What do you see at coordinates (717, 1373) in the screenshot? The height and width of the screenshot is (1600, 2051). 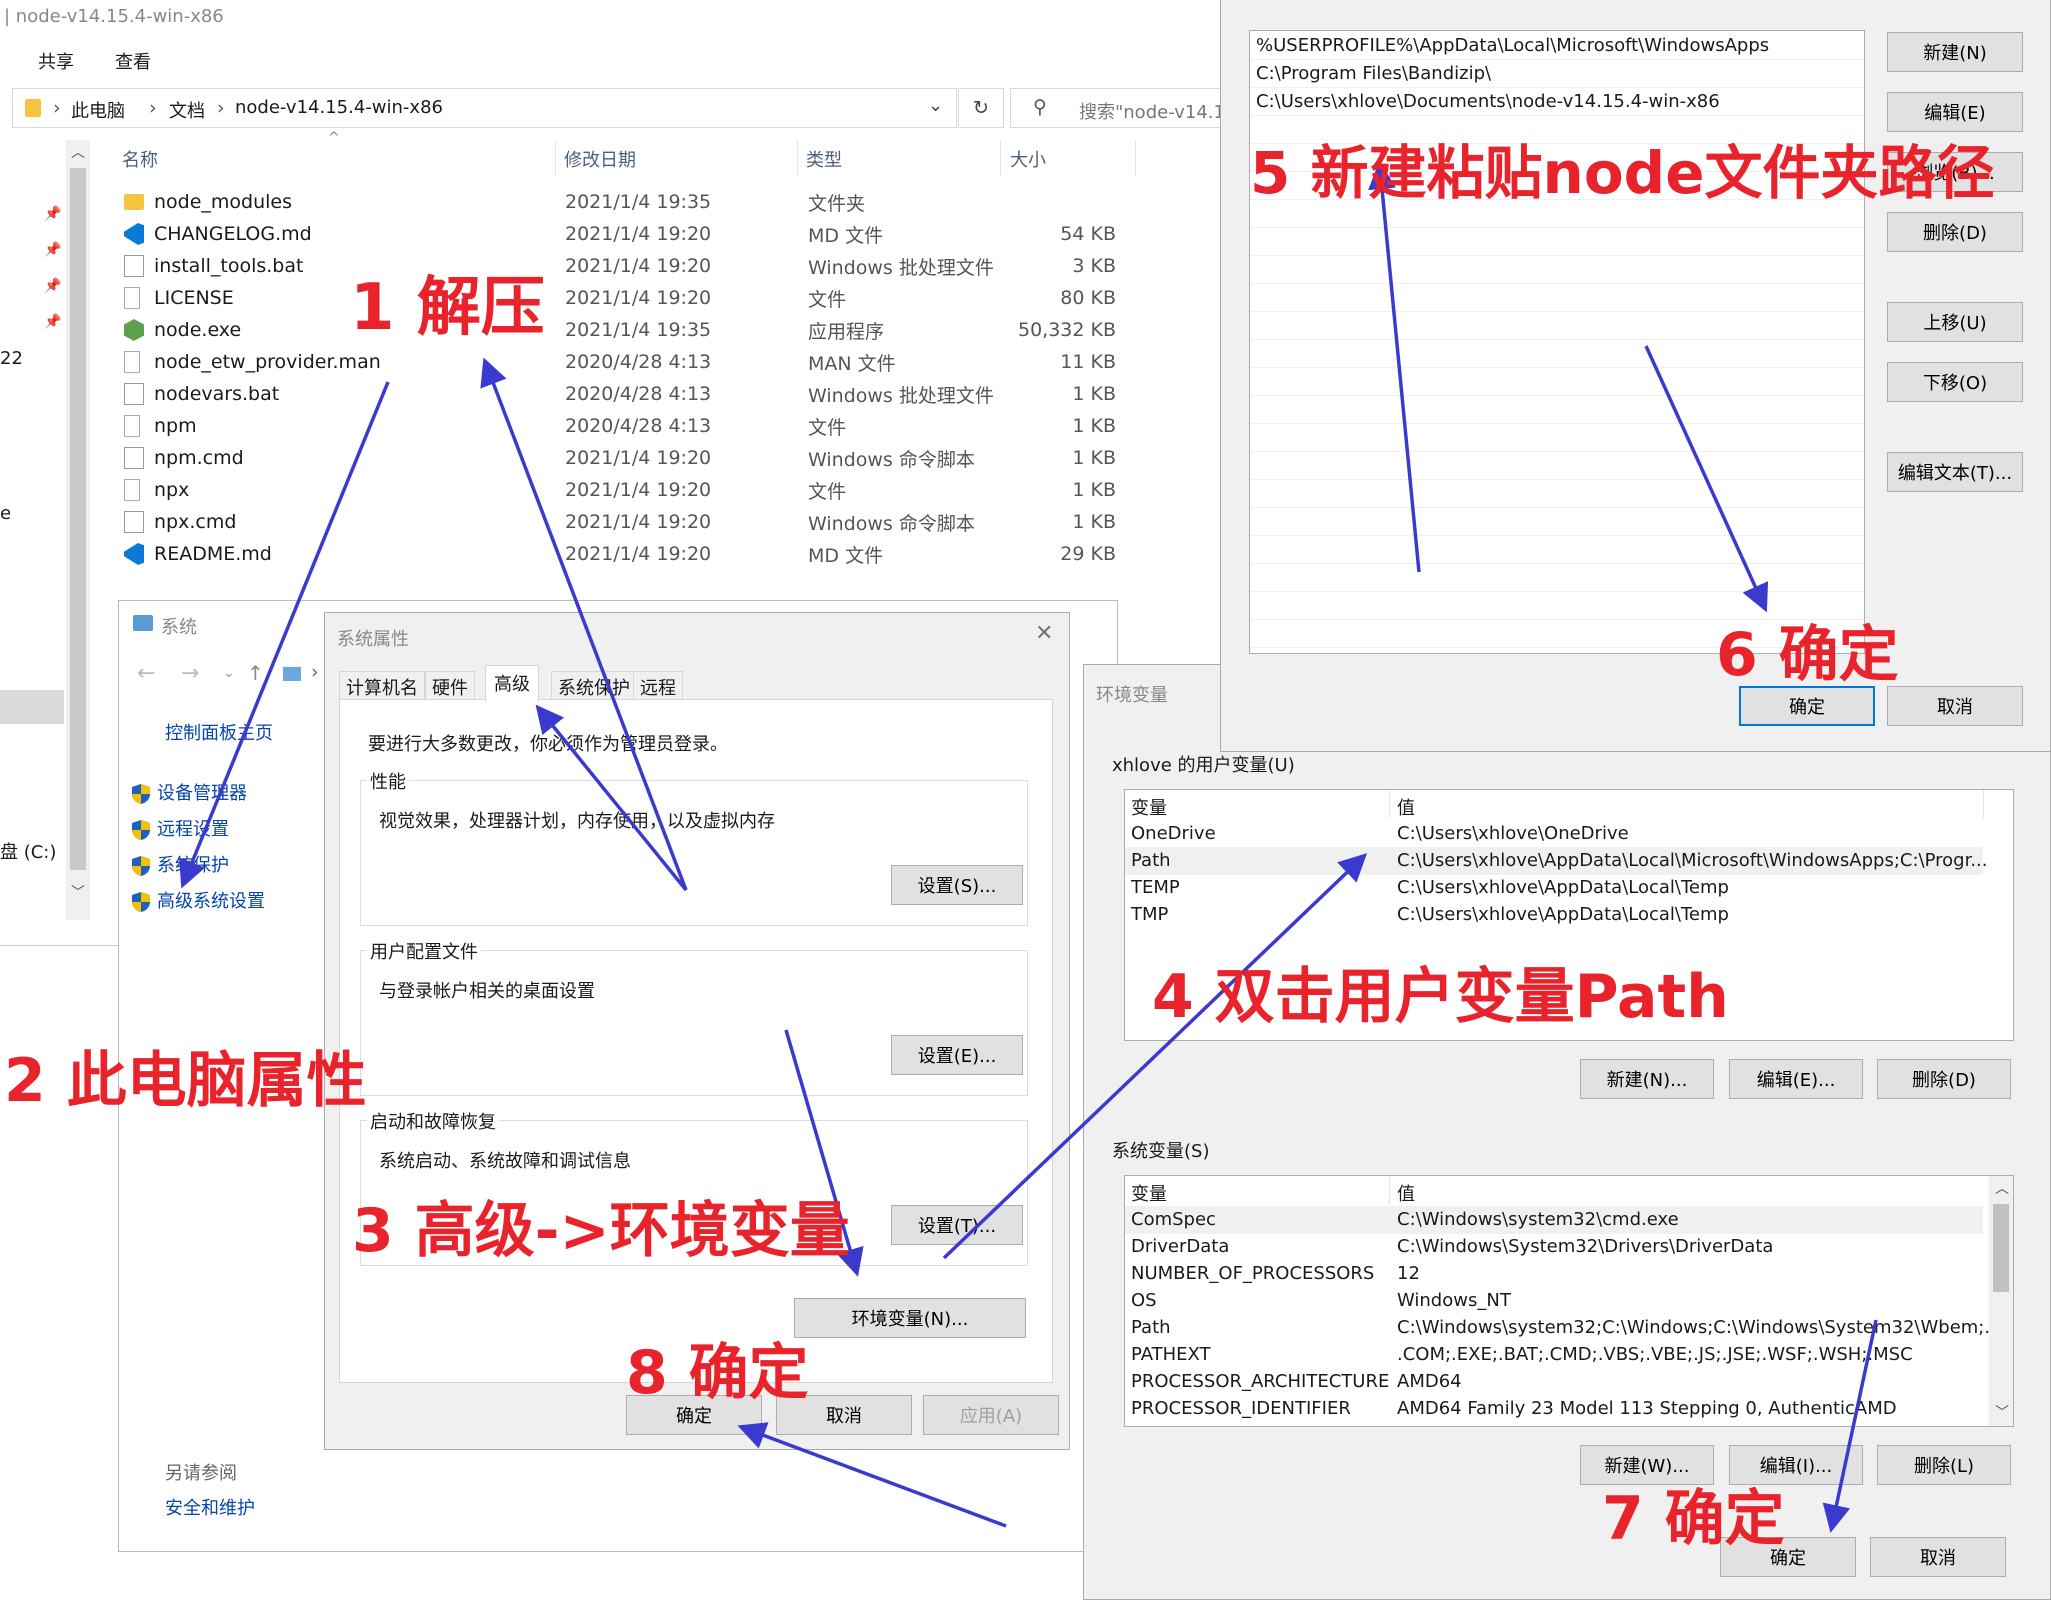 I see `annotation-step-8: 8 确定` at bounding box center [717, 1373].